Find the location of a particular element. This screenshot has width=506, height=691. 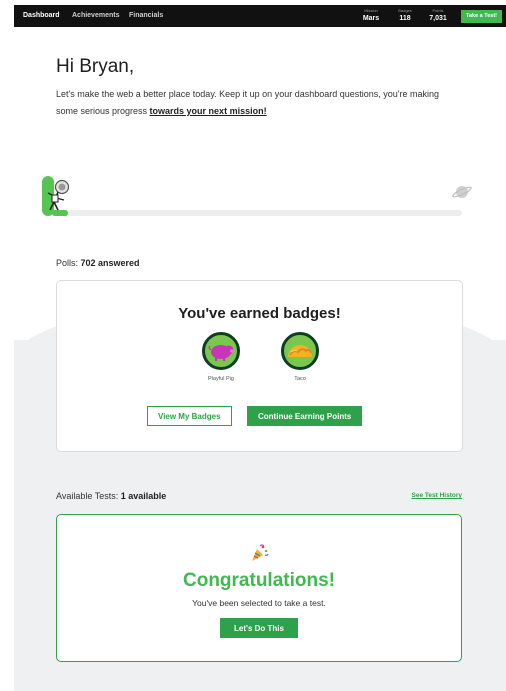

pig-icon is located at coordinates (221, 353).